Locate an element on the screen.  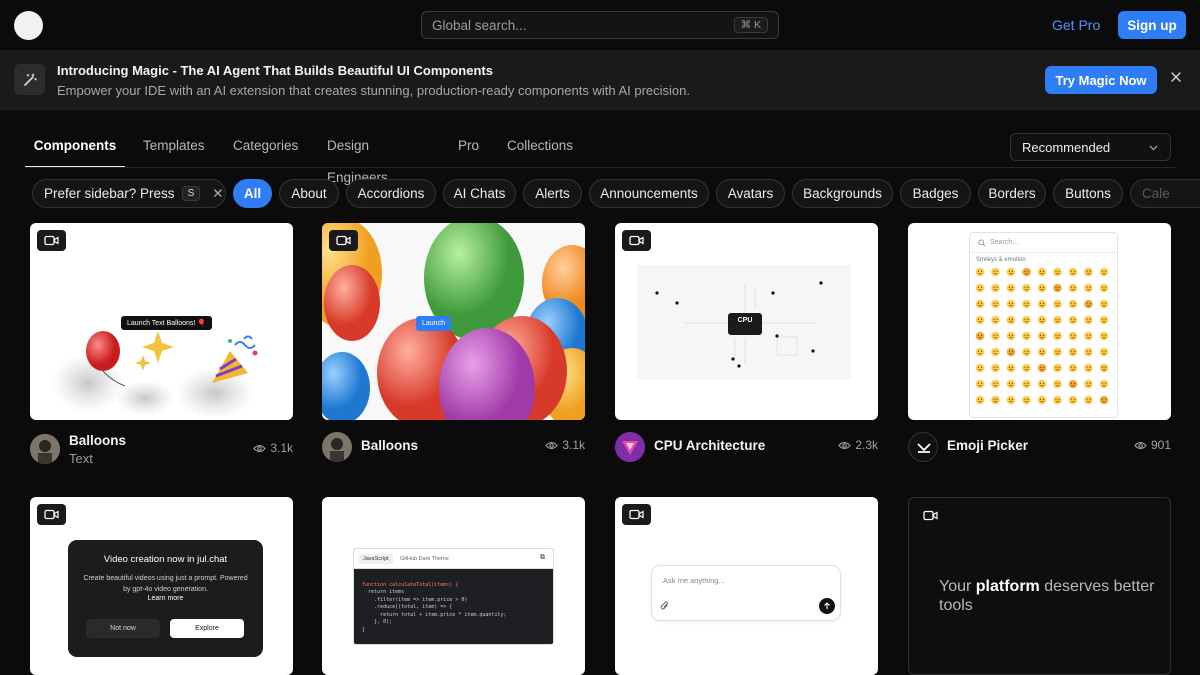
emoji-section-label: Smileys & emotion is located at coordinates (1001, 260).